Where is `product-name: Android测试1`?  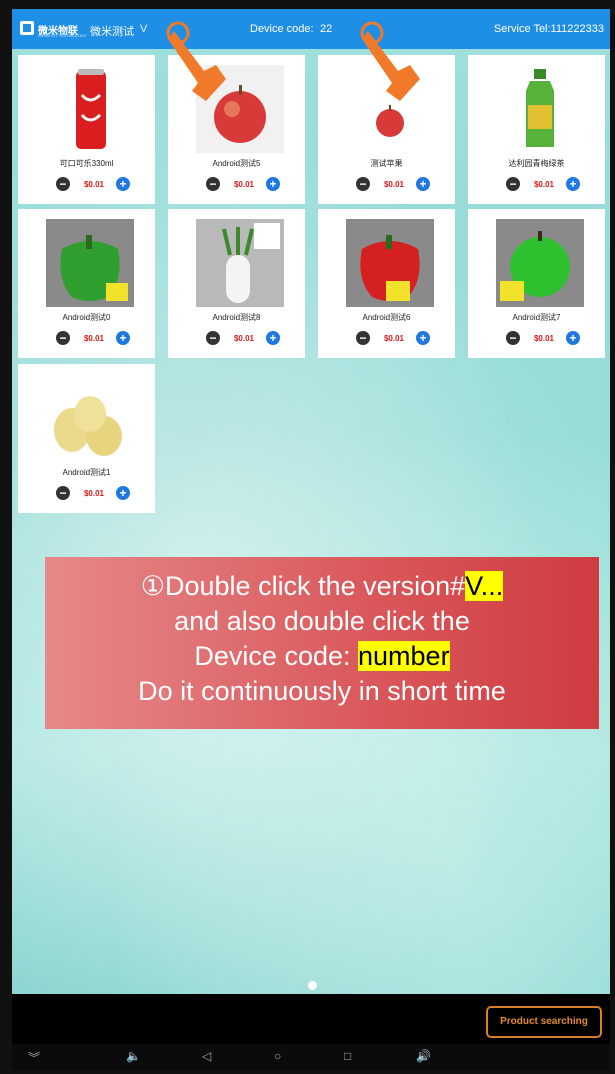
product-name: Android测试1 is located at coordinates (86, 472).